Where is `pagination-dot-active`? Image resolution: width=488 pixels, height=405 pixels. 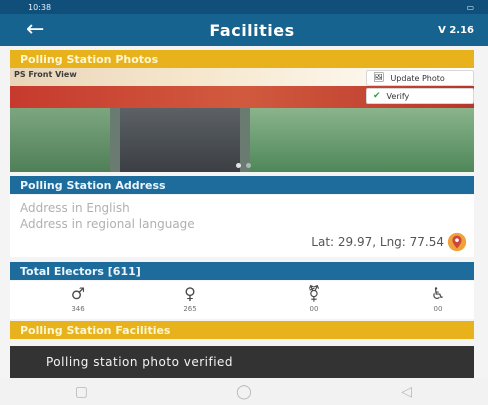
pagination-dot-active is located at coordinates (238, 165).